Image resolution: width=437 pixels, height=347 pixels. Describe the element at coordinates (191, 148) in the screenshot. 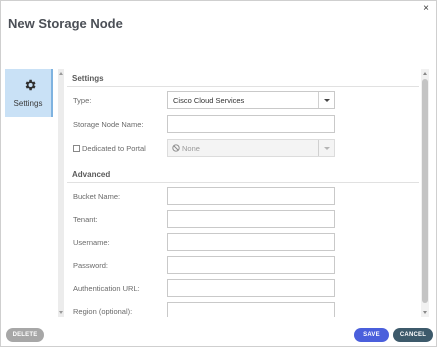

I see `portal-select-value: None` at that location.